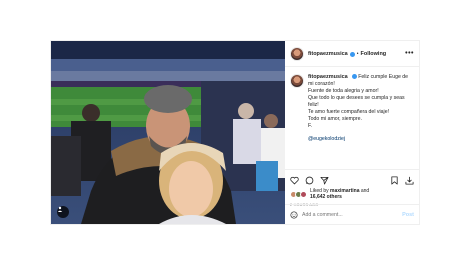 The width and height of the screenshot is (474, 266). What do you see at coordinates (361, 139) in the screenshot?
I see `mention-link: @eugekolodziej` at bounding box center [361, 139].